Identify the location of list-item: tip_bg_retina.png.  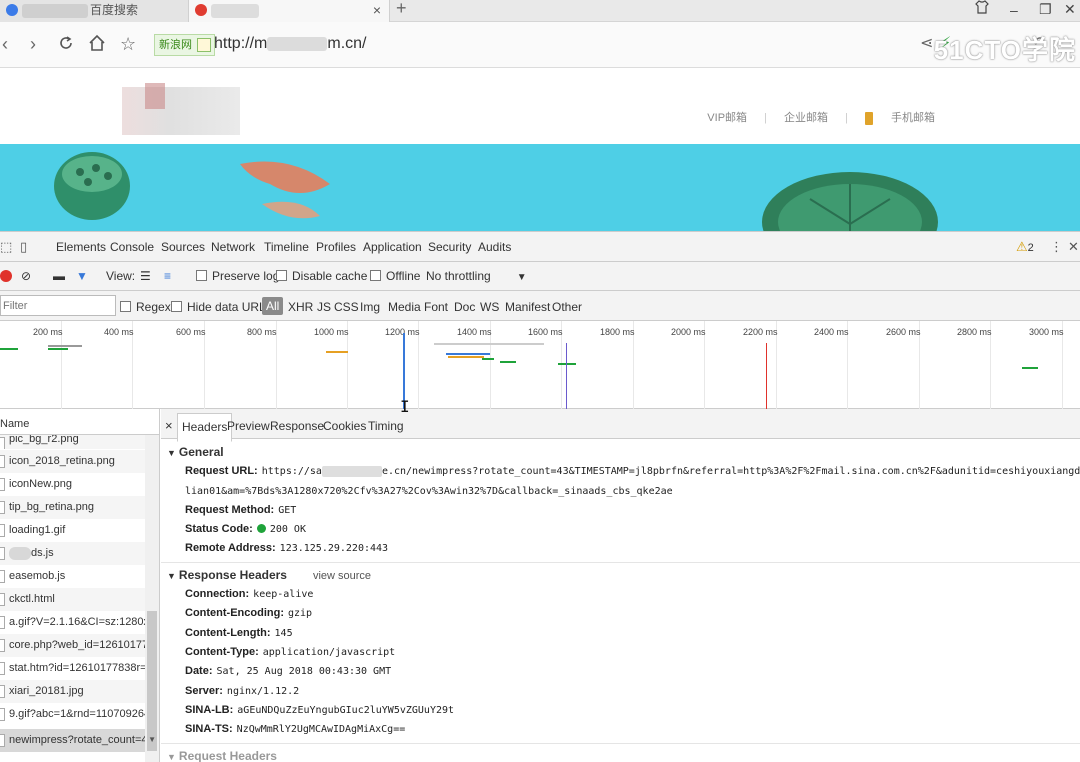
(73, 507).